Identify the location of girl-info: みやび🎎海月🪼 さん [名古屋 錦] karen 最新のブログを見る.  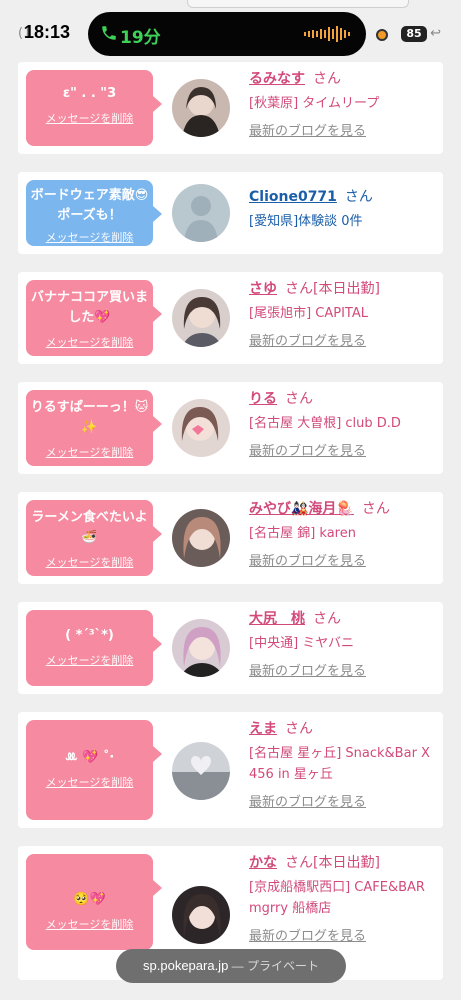
(344, 533).